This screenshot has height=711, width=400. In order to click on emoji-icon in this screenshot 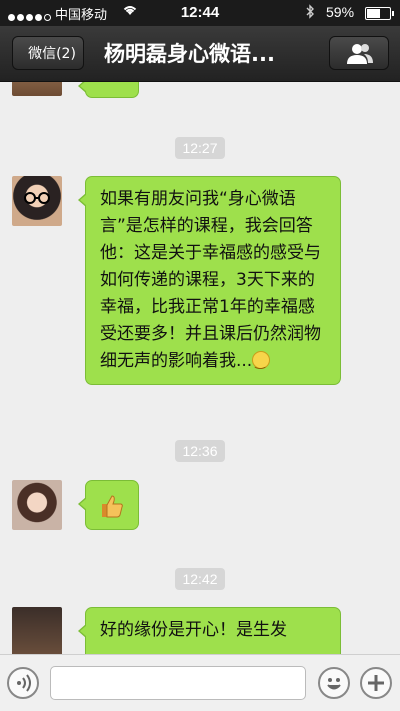, I will do `click(334, 684)`.